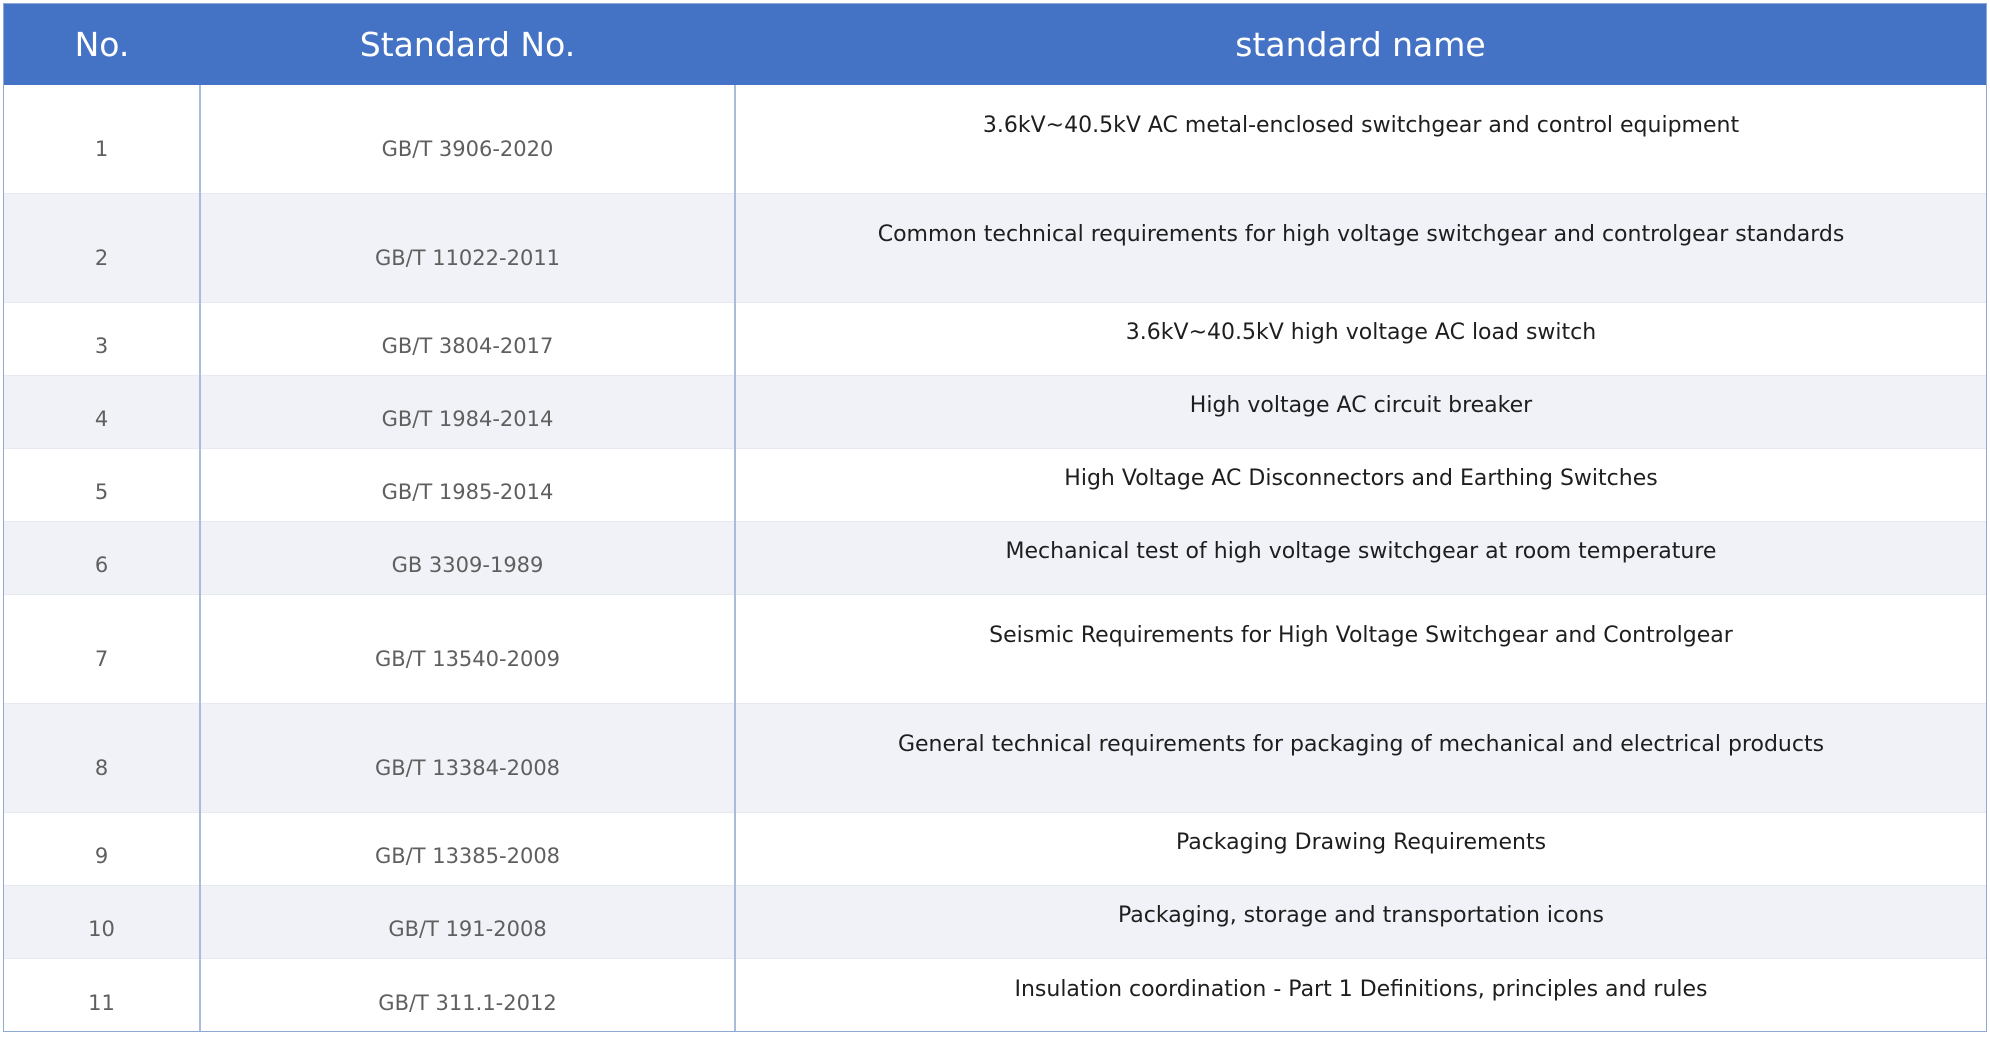 This screenshot has width=1990, height=1038. I want to click on cell-no: 3, so click(102, 339).